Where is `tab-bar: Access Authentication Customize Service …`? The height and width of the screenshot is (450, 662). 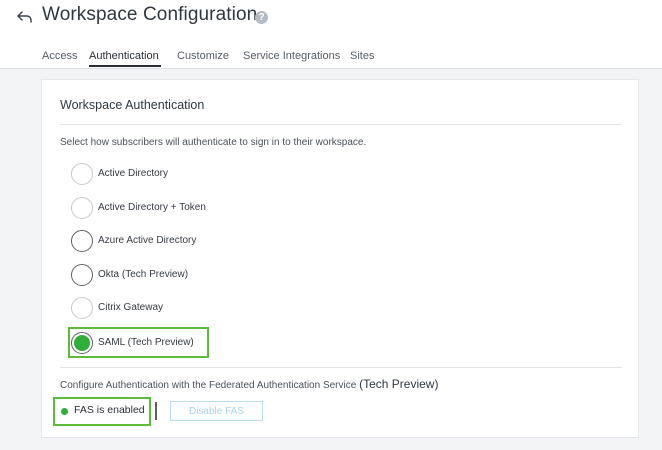 tab-bar: Access Authentication Customize Service … is located at coordinates (331, 56).